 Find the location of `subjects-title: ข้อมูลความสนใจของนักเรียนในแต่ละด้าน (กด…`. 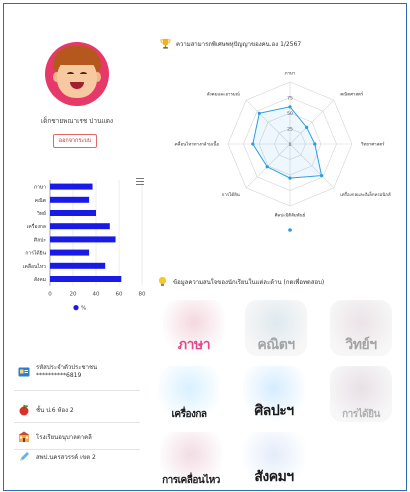

subjects-title: ข้อมูลความสนใจของนักเรียนในแต่ละด้าน (กด… is located at coordinates (249, 282).